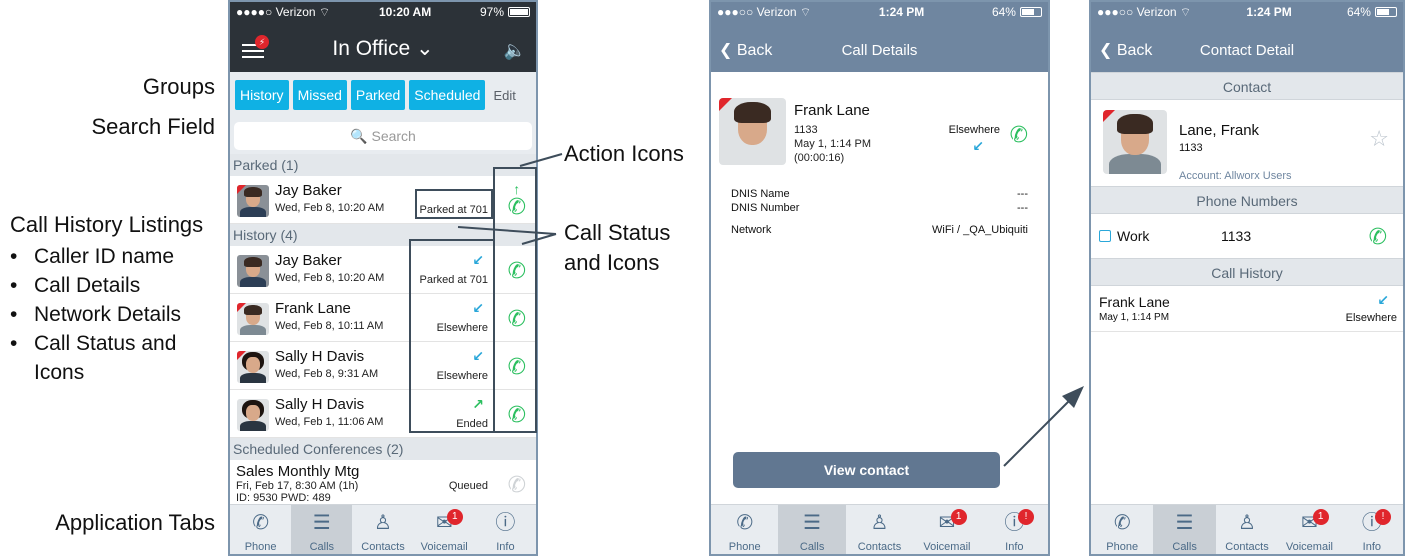  I want to click on tab-label: Contacts, so click(1247, 547).